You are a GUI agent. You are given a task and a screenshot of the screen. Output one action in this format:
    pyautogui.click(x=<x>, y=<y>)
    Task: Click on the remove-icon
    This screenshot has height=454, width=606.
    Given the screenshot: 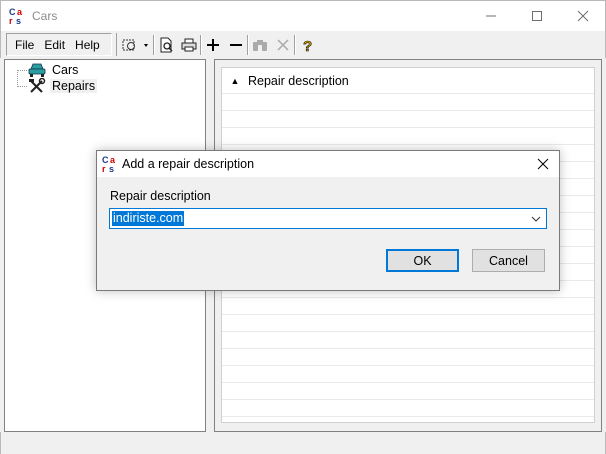 What is the action you would take?
    pyautogui.click(x=235, y=44)
    